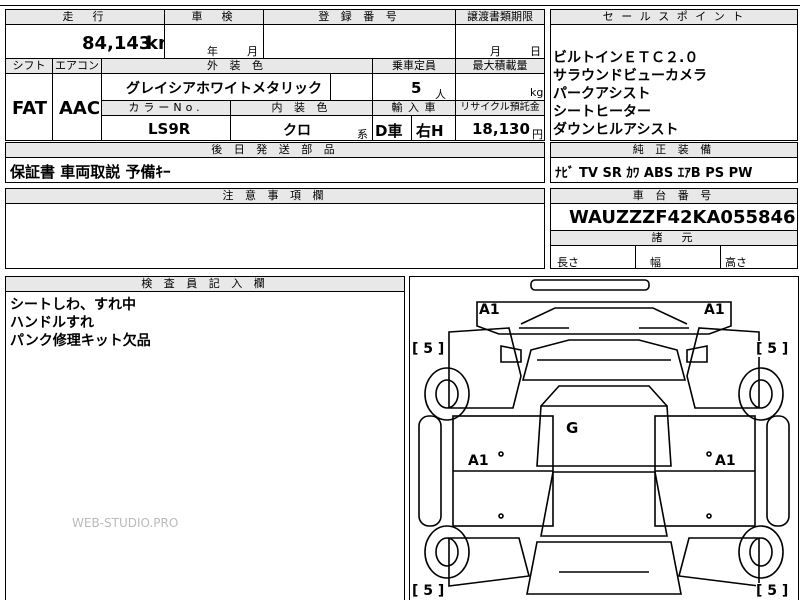  I want to click on top-partial-row, so click(400, 3).